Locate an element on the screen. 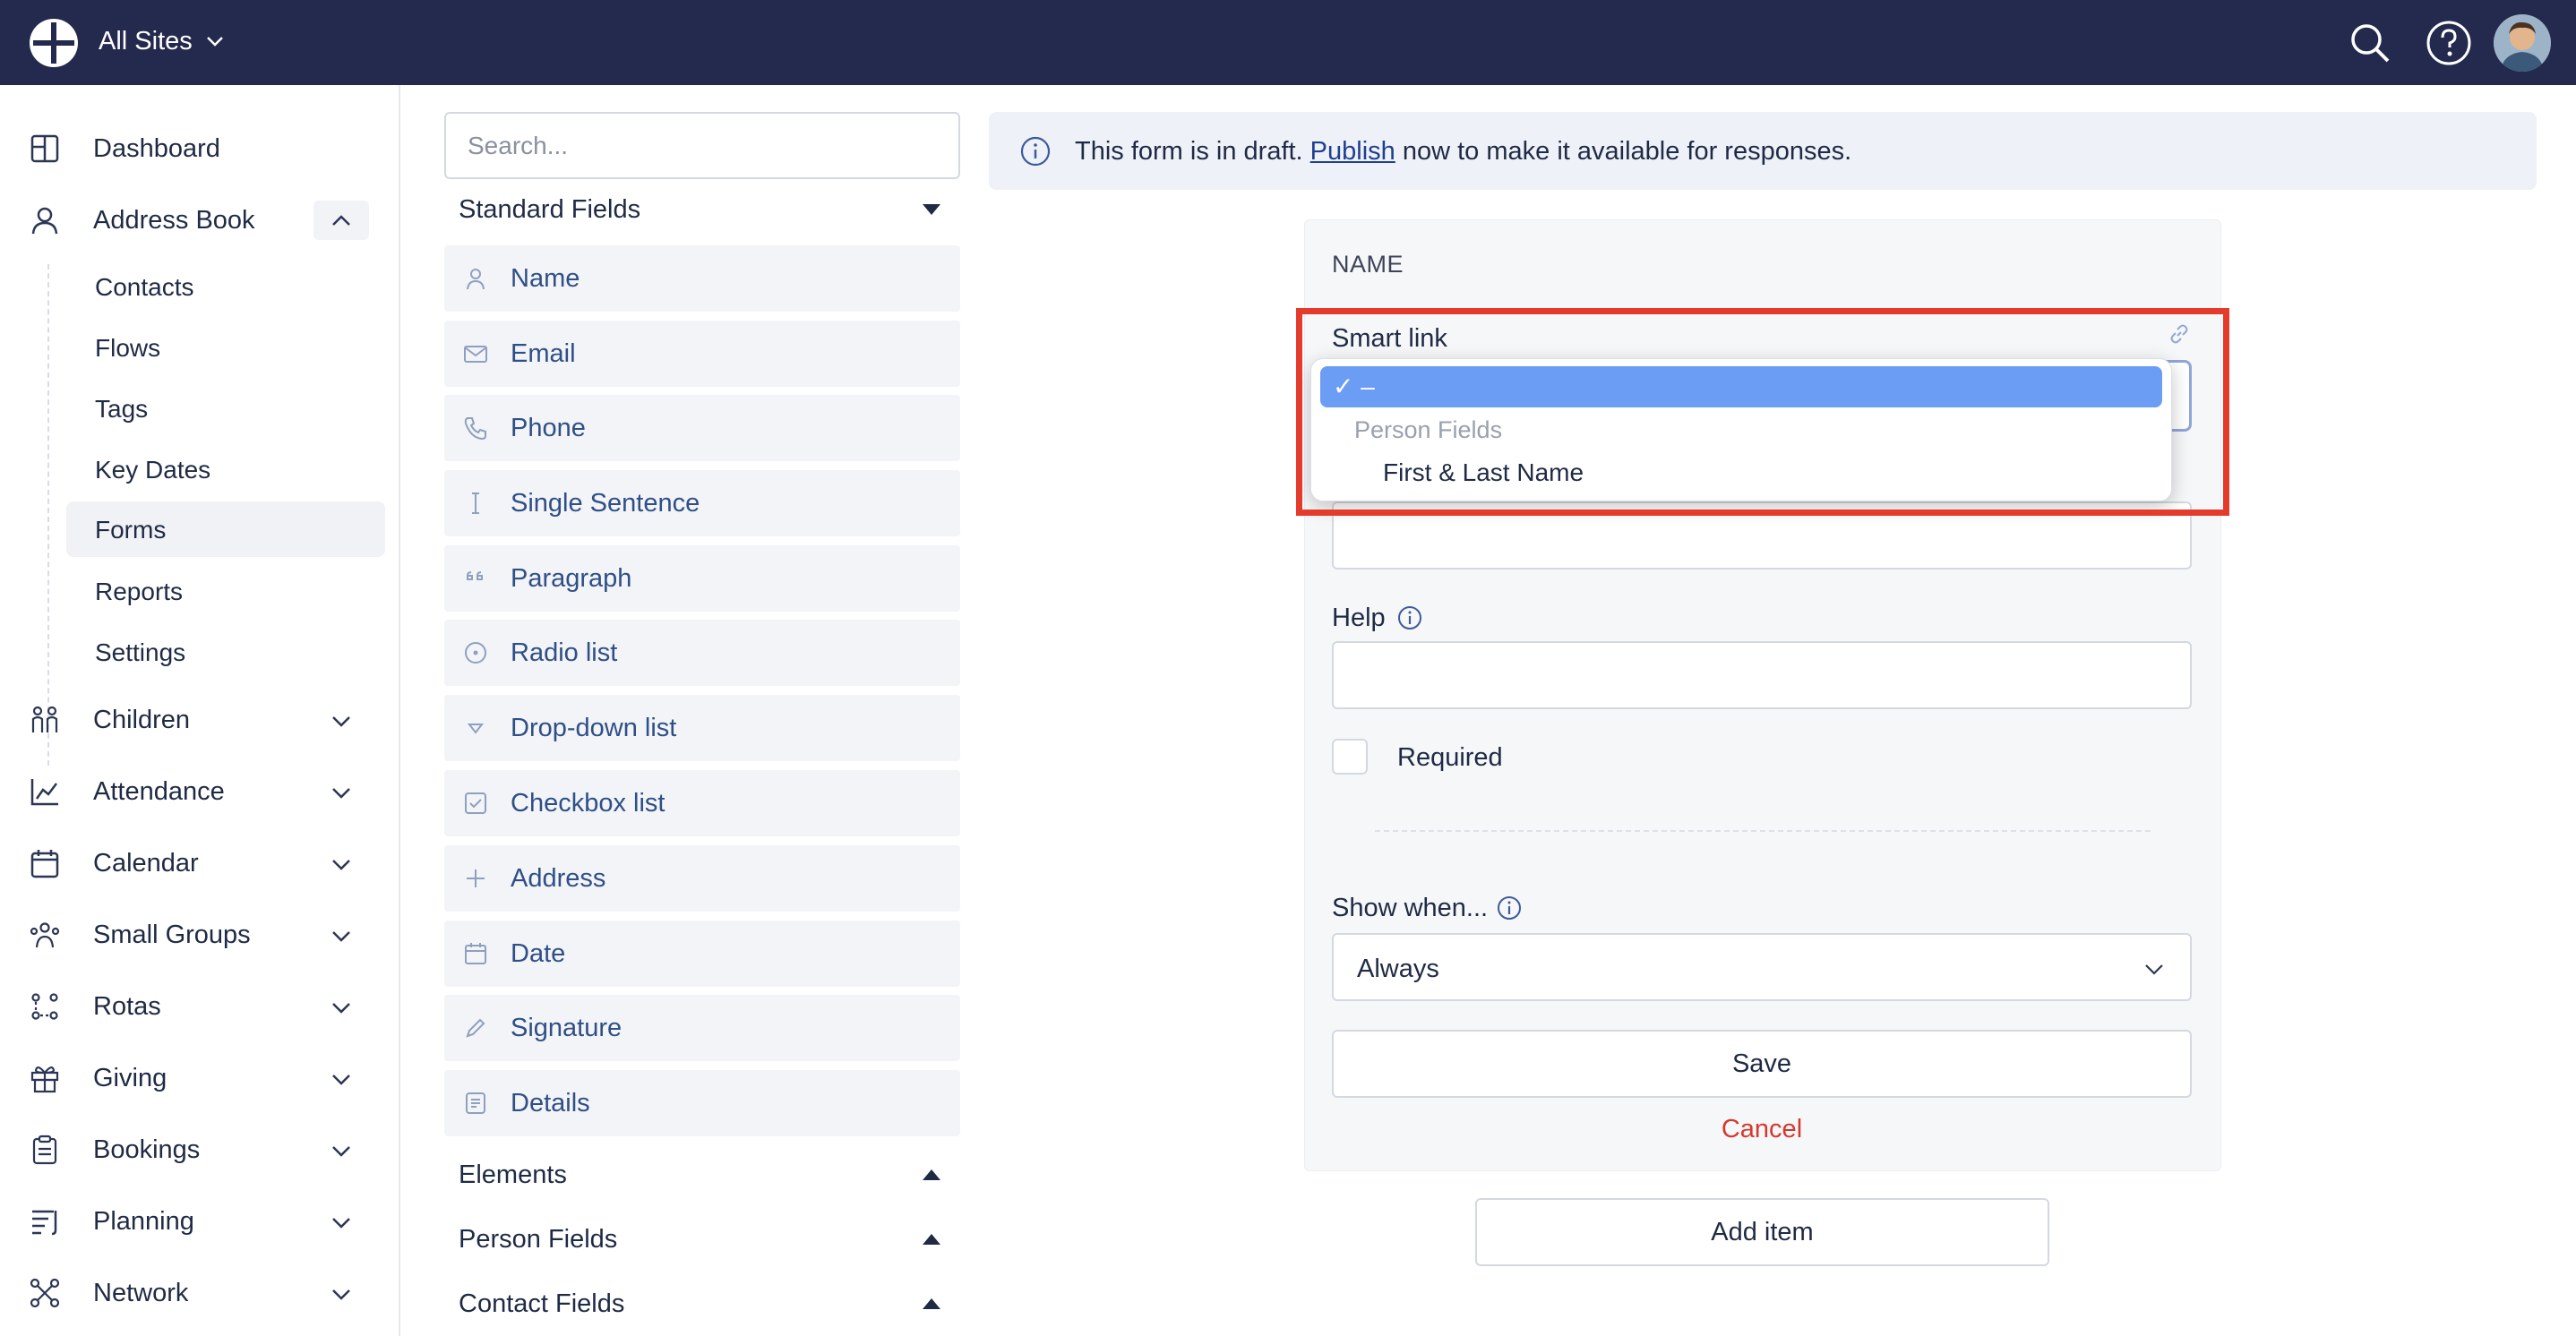 This screenshot has width=2576, height=1336. sidebar-subitem-forms: Forms is located at coordinates (225, 529).